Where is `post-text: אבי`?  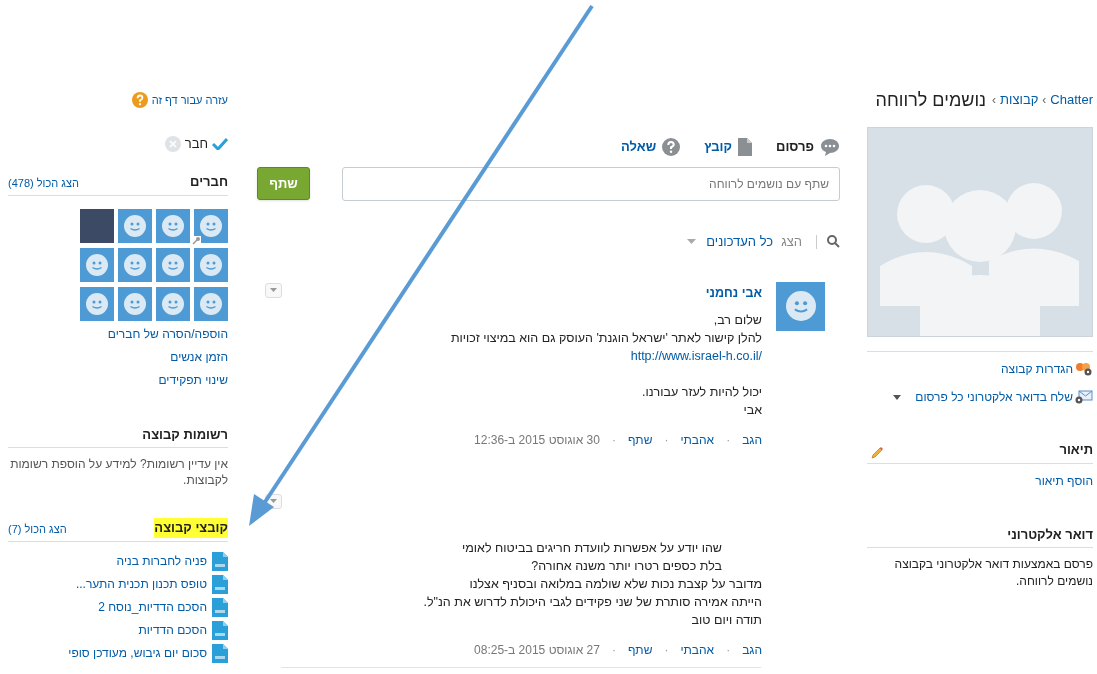 post-text: אבי is located at coordinates (752, 409).